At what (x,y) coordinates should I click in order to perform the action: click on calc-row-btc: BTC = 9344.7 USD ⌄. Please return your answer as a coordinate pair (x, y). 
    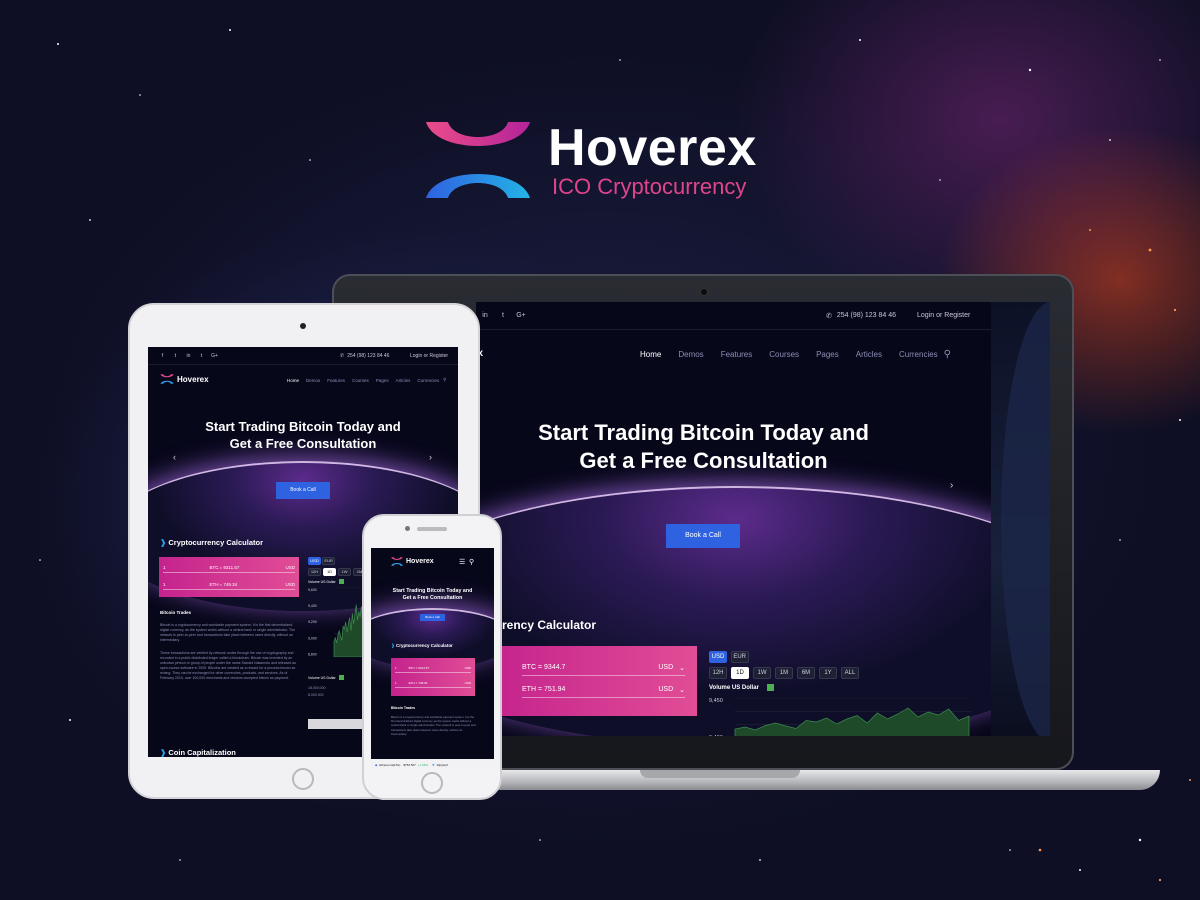
    Looking at the image, I should click on (603, 668).